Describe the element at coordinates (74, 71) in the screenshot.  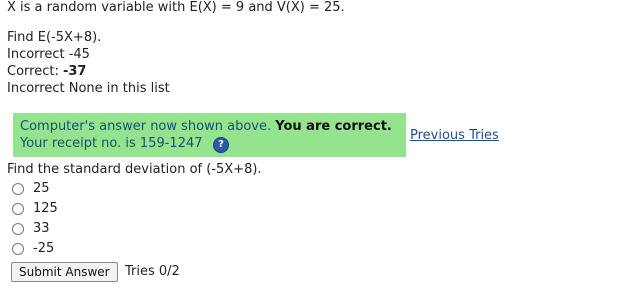
I see `correct-value: -37` at that location.